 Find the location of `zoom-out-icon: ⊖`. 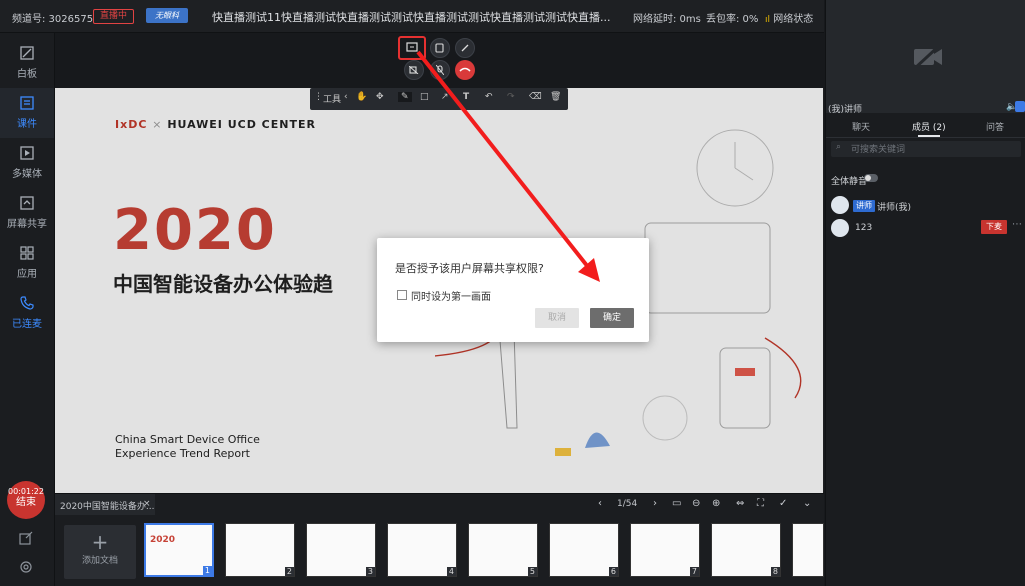

zoom-out-icon: ⊖ is located at coordinates (696, 503).